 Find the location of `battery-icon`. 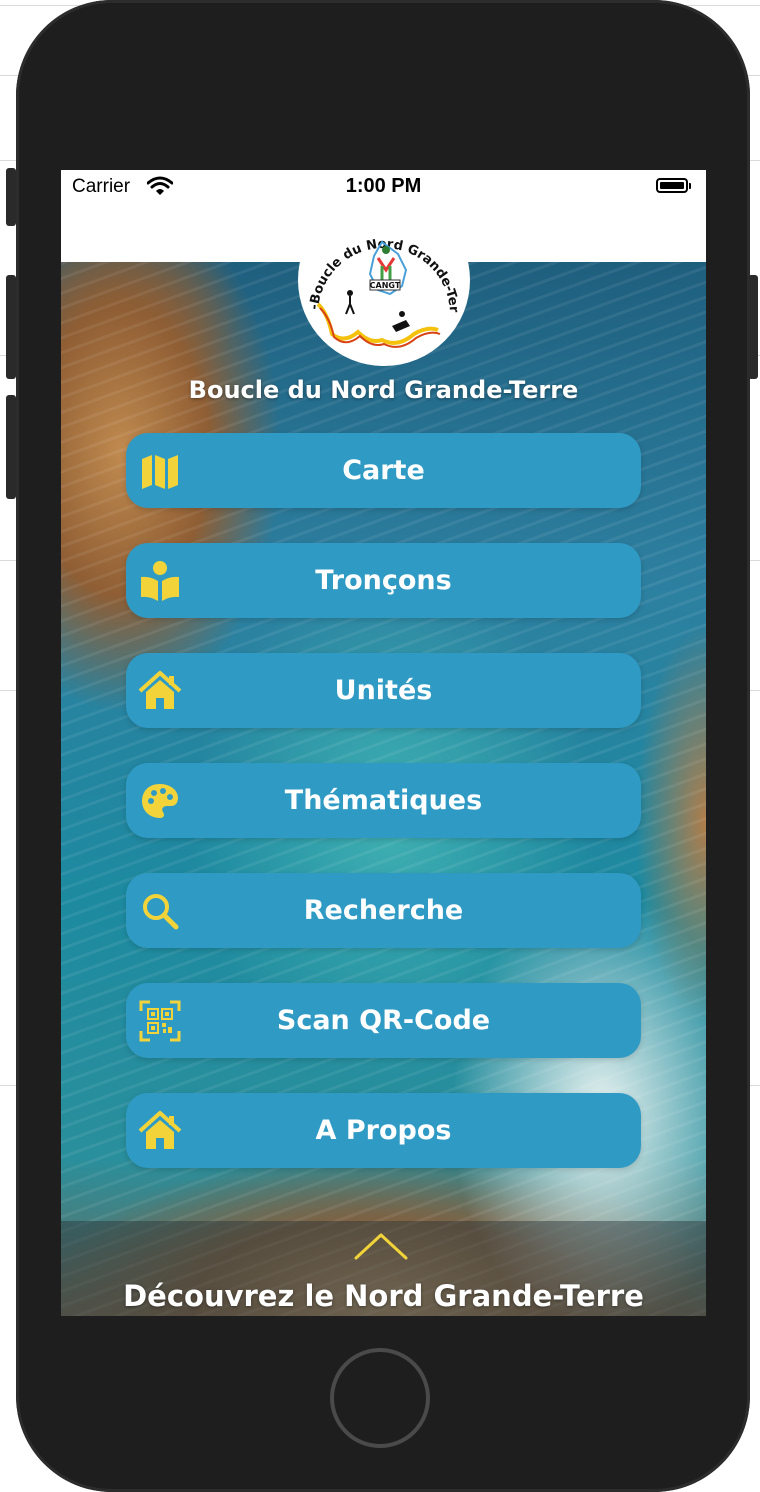

battery-icon is located at coordinates (672, 185).